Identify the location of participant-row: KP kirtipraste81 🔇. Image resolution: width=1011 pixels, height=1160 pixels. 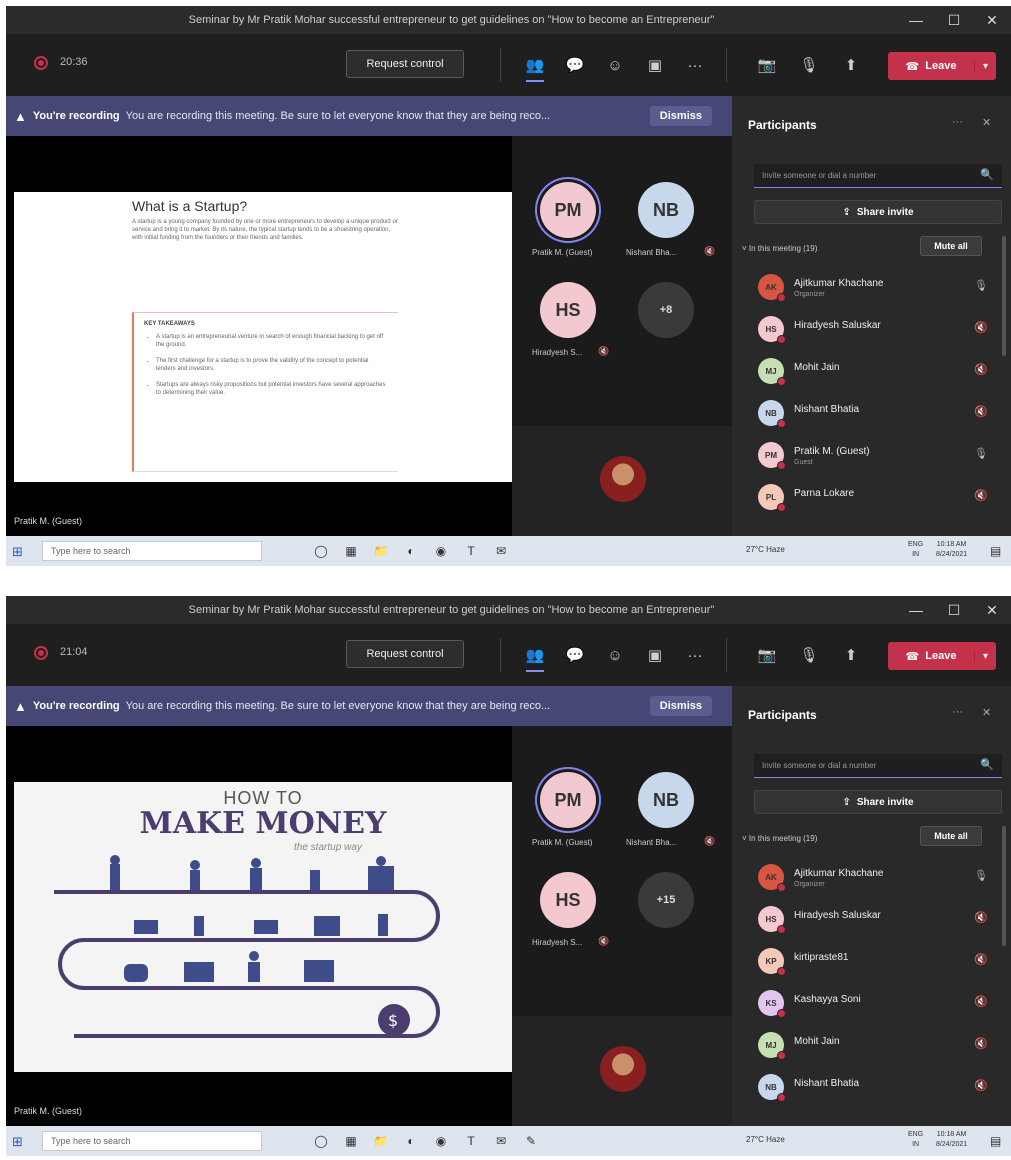
(871, 961).